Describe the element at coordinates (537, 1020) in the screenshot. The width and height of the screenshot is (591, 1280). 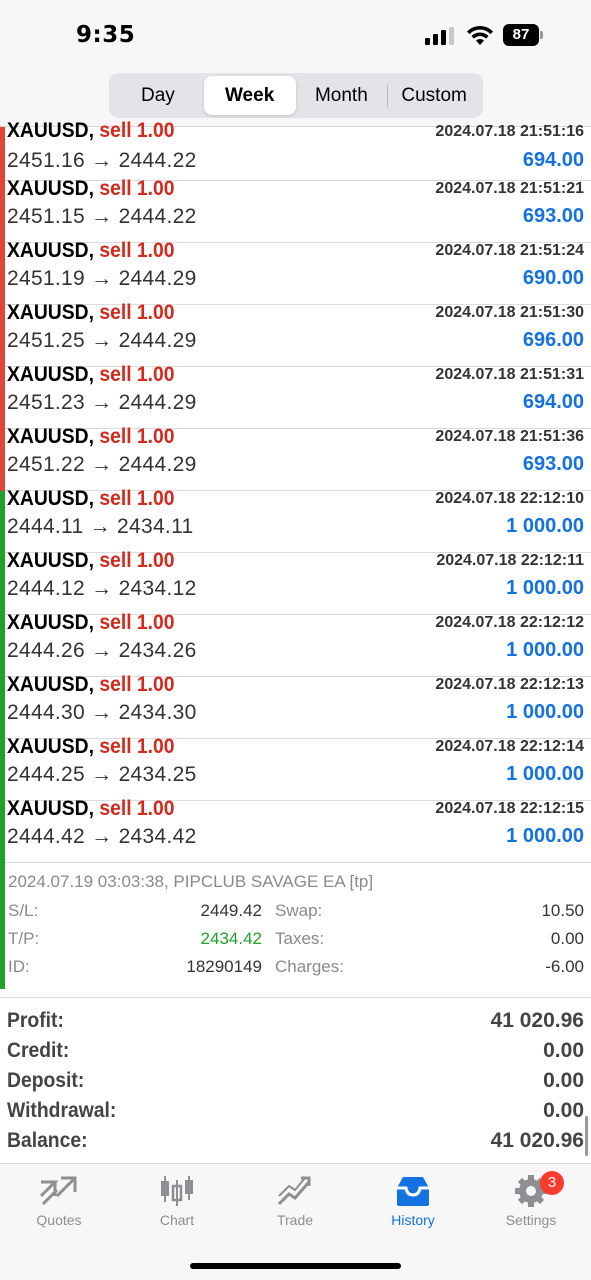
I see `summary-value: 41 020.96` at that location.